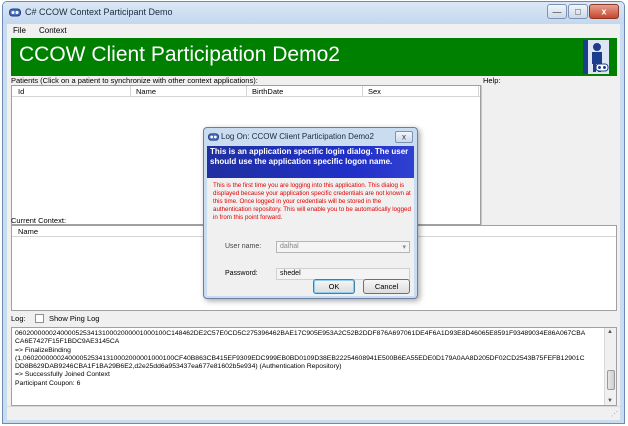 The width and height of the screenshot is (628, 426). Describe the element at coordinates (179, 54) in the screenshot. I see `banner-title: CCOW Client Participation Demo2` at that location.